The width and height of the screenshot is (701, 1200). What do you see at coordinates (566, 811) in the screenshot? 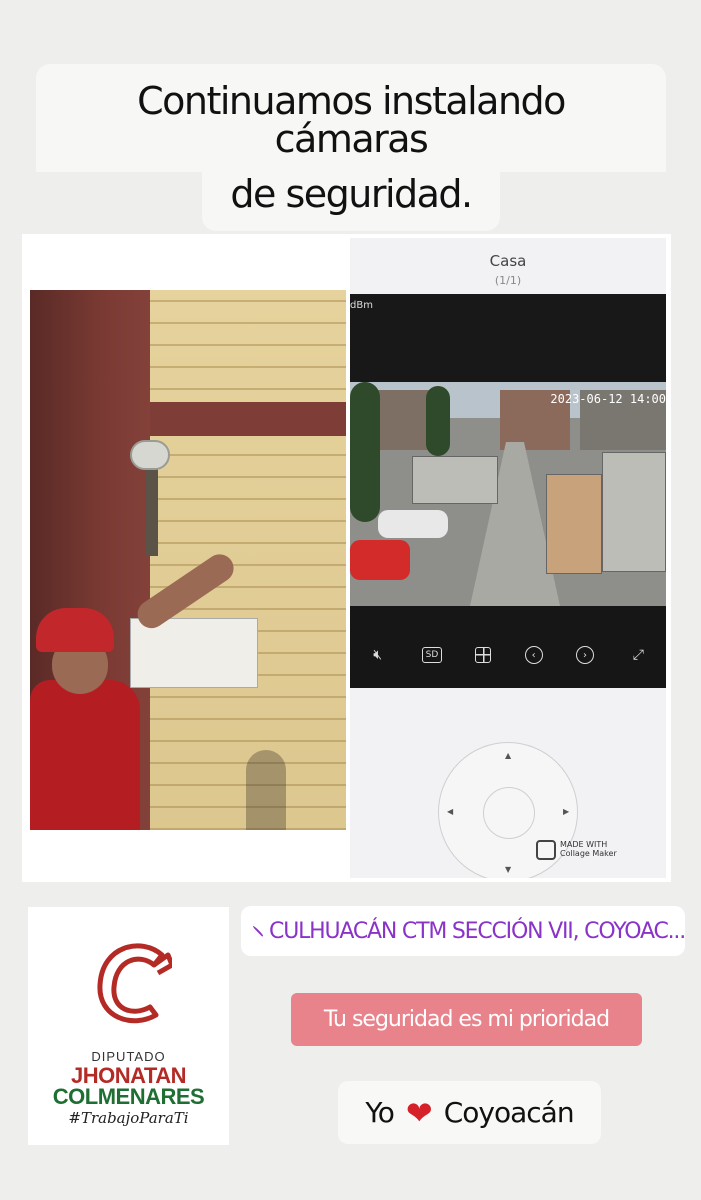
I see `pan-right-icon: ▶` at bounding box center [566, 811].